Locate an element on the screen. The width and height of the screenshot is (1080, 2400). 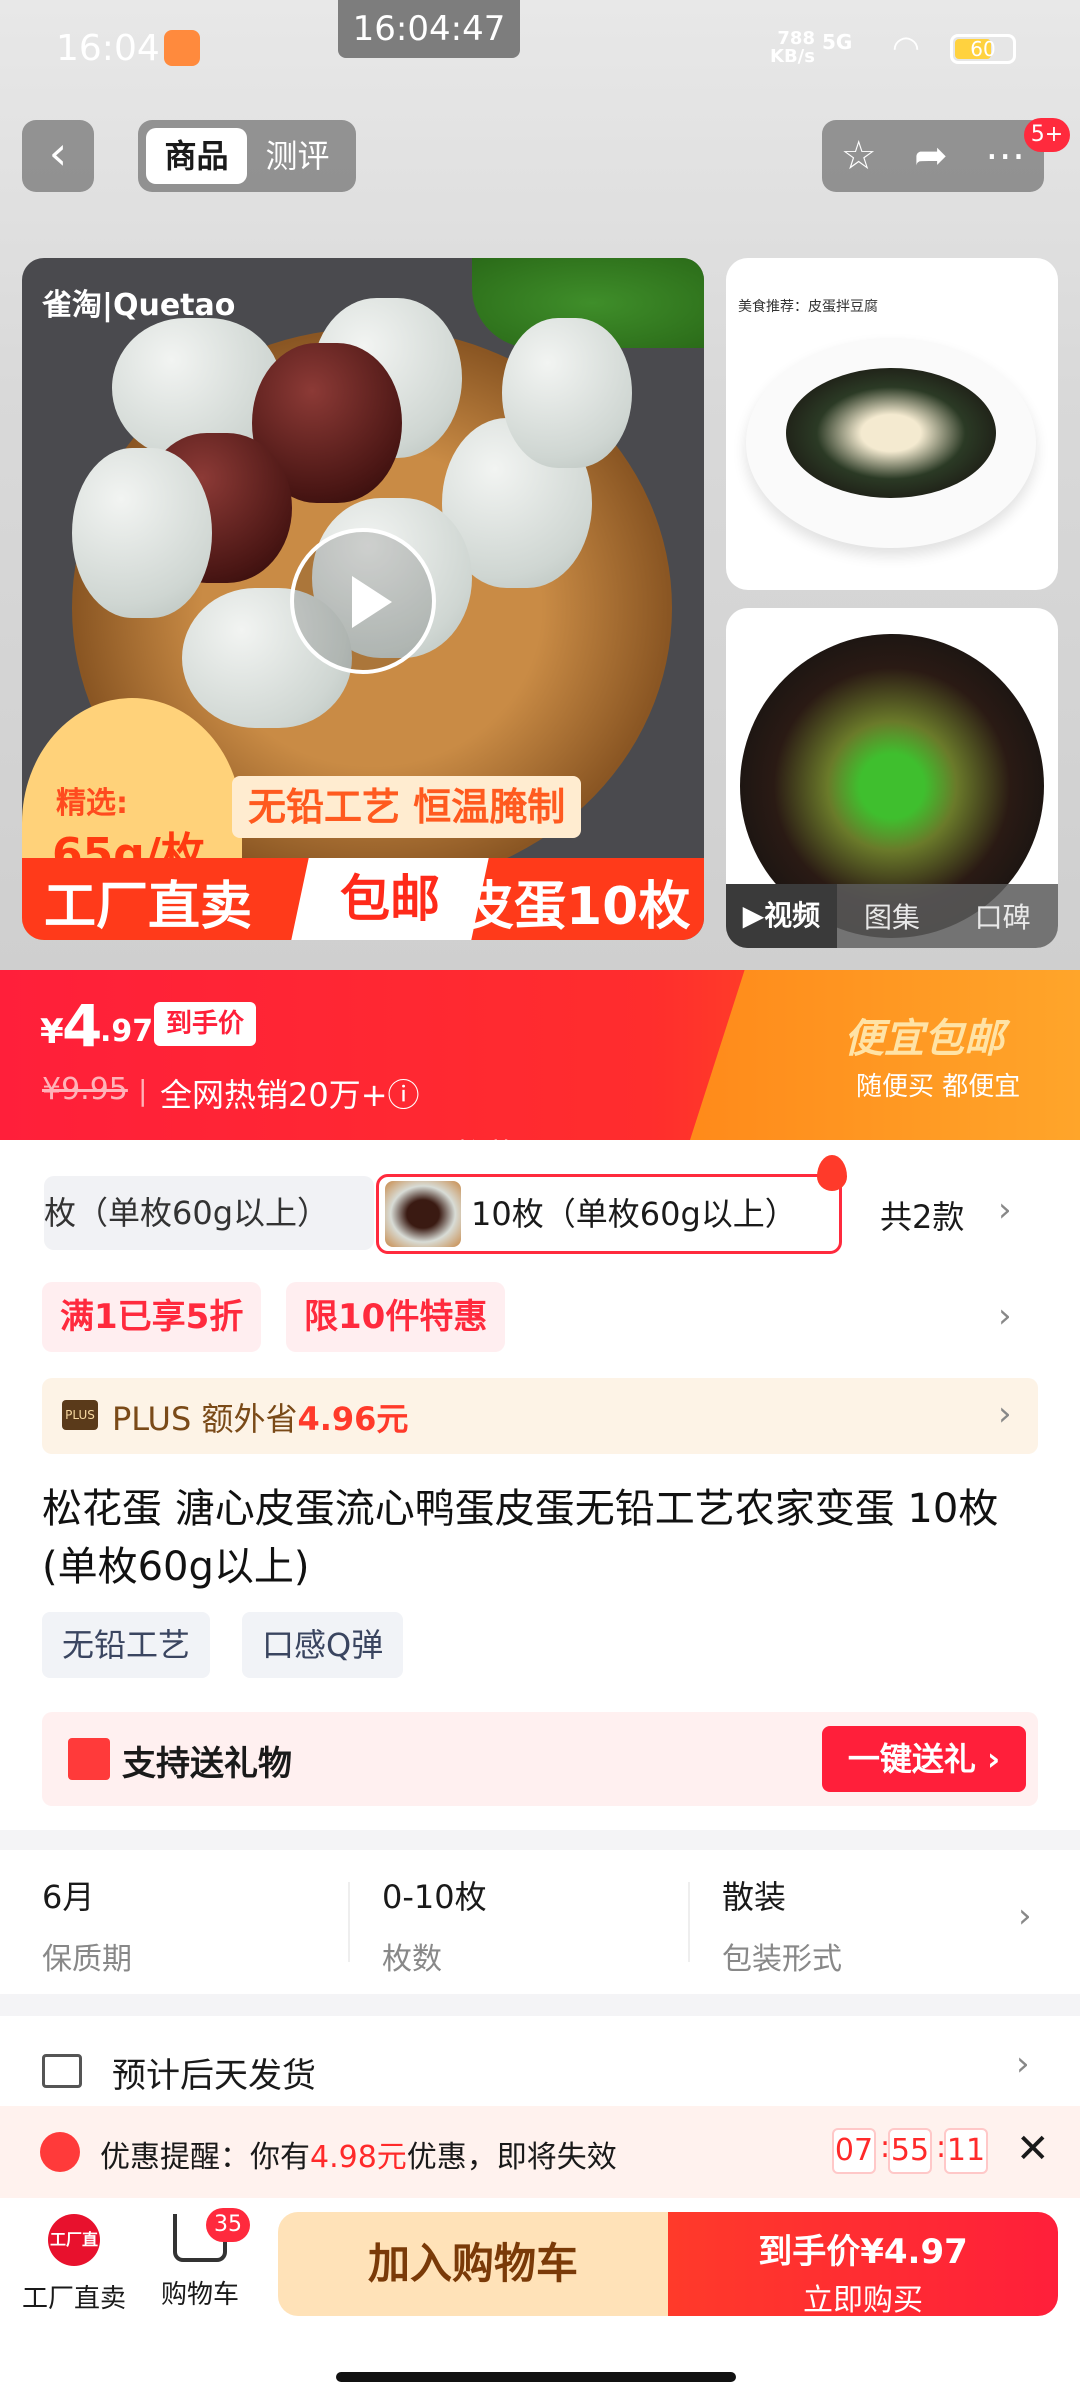
food-image is located at coordinates (891, 433).